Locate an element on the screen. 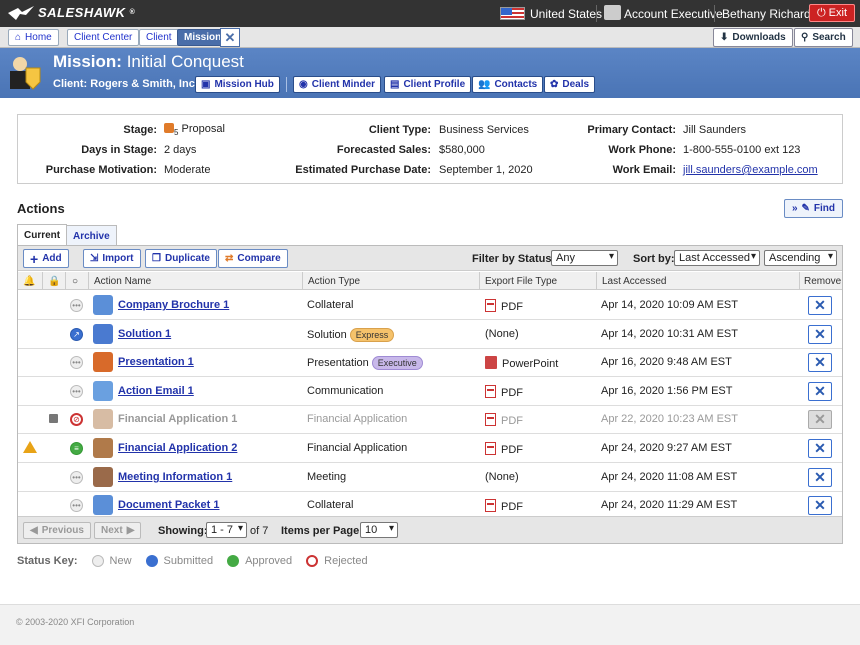 The width and height of the screenshot is (860, 645). status-column-icon: ○ is located at coordinates (75, 281).